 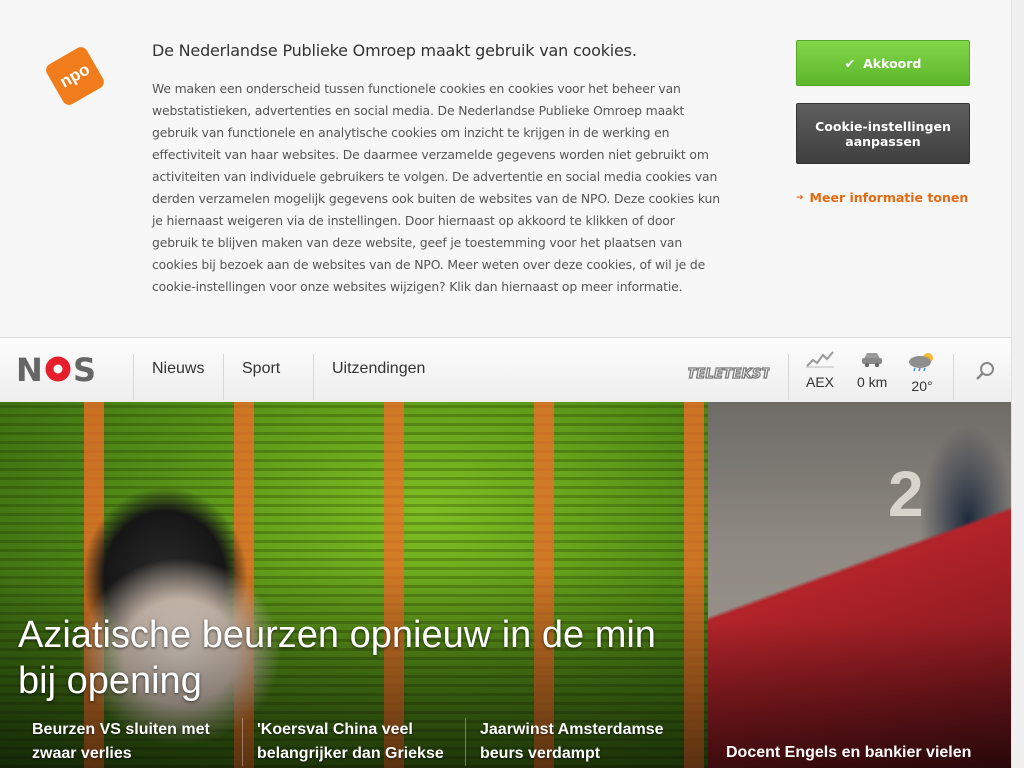 I want to click on side-image-shade, so click(x=859, y=585).